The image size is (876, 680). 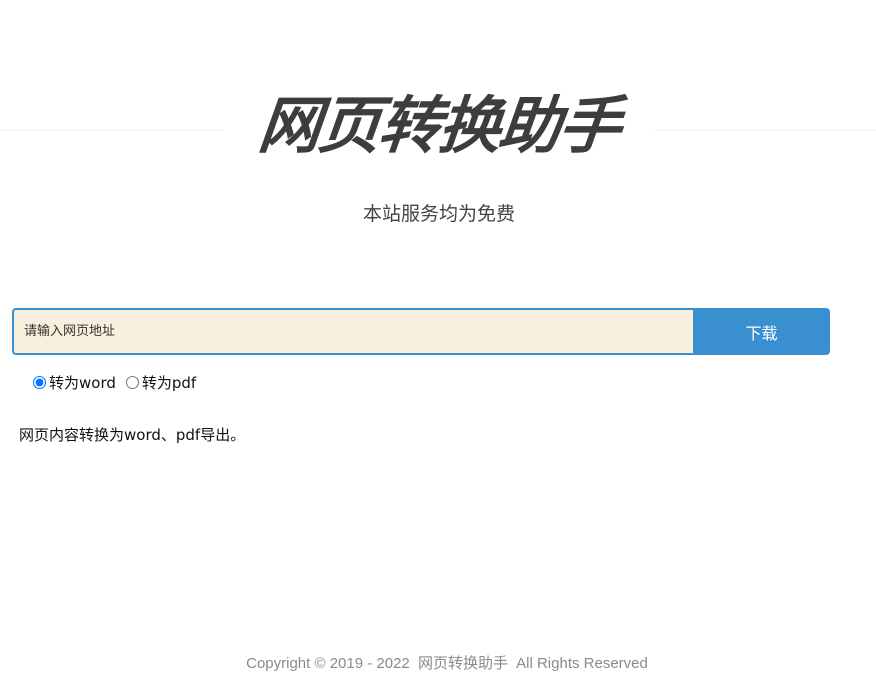 What do you see at coordinates (582, 663) in the screenshot?
I see `footer-rights: All Rights Reserved` at bounding box center [582, 663].